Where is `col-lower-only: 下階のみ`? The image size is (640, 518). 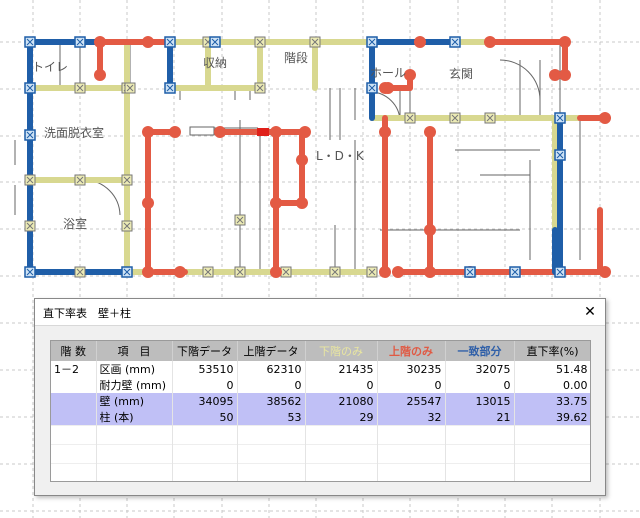 col-lower-only: 下階のみ is located at coordinates (341, 351).